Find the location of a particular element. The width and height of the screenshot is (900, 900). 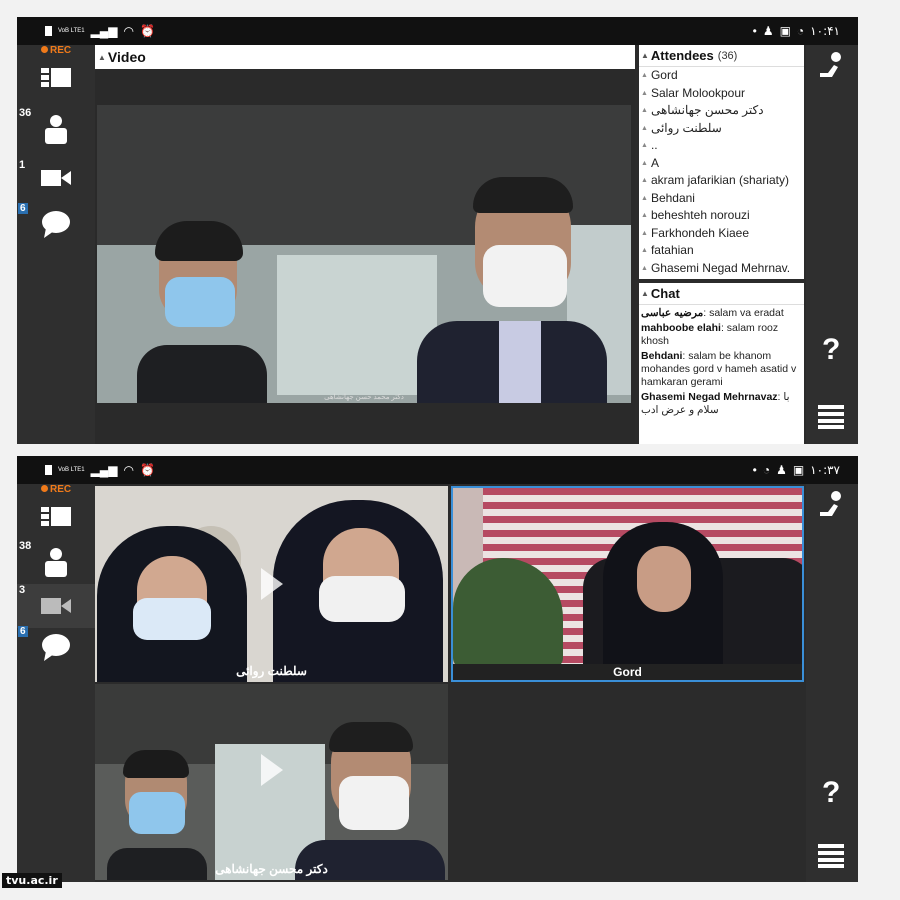

glass-panel is located at coordinates (357, 325).